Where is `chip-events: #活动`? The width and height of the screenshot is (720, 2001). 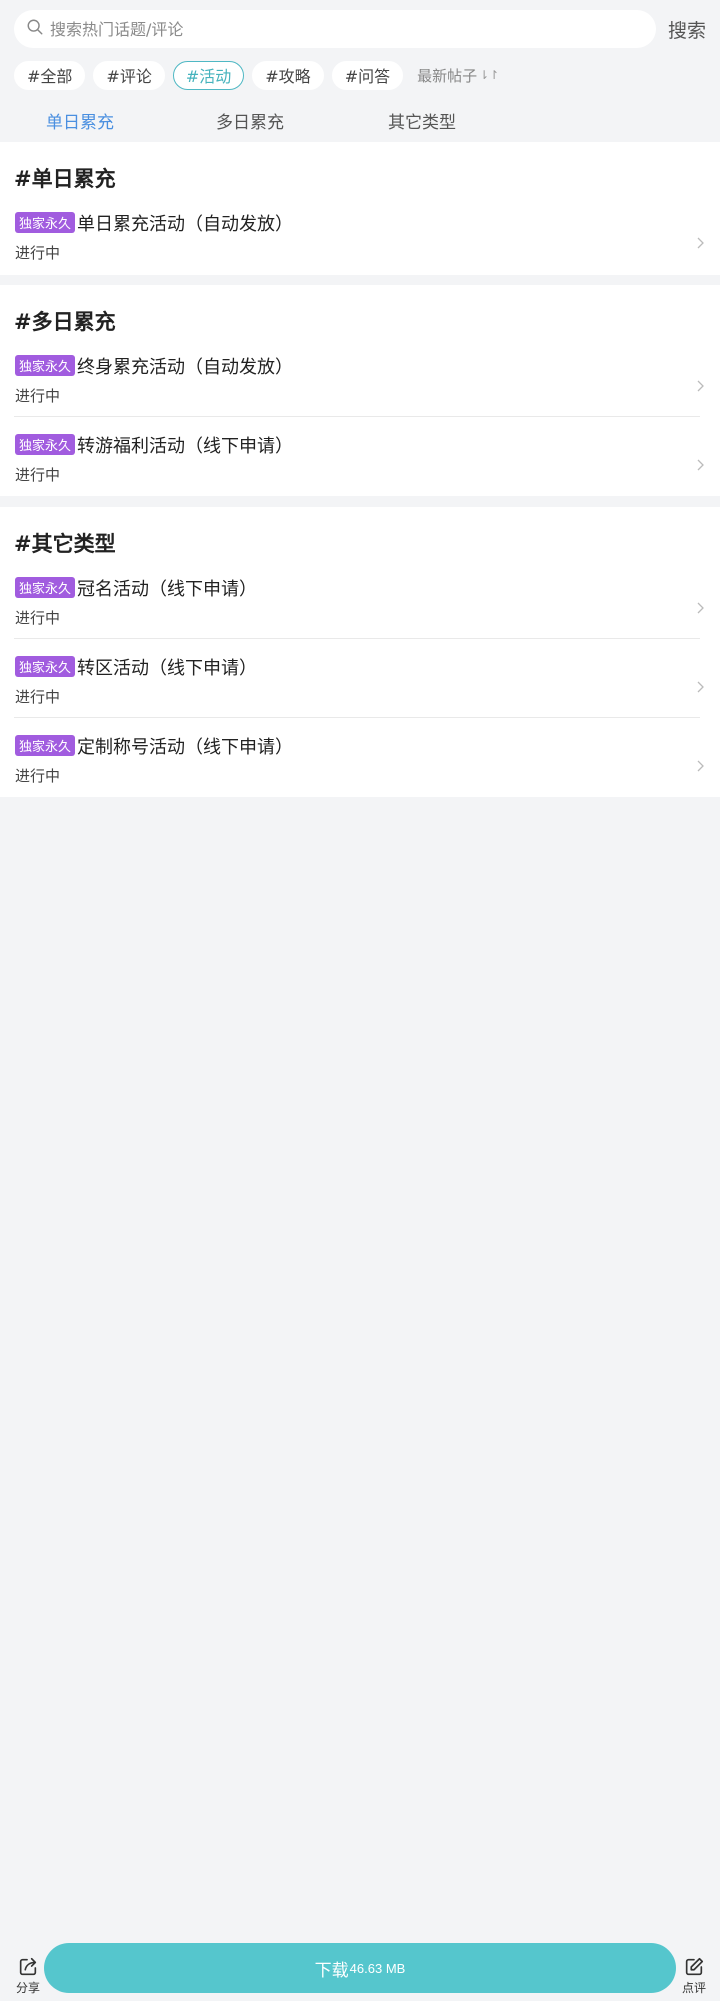 chip-events: #活动 is located at coordinates (208, 75).